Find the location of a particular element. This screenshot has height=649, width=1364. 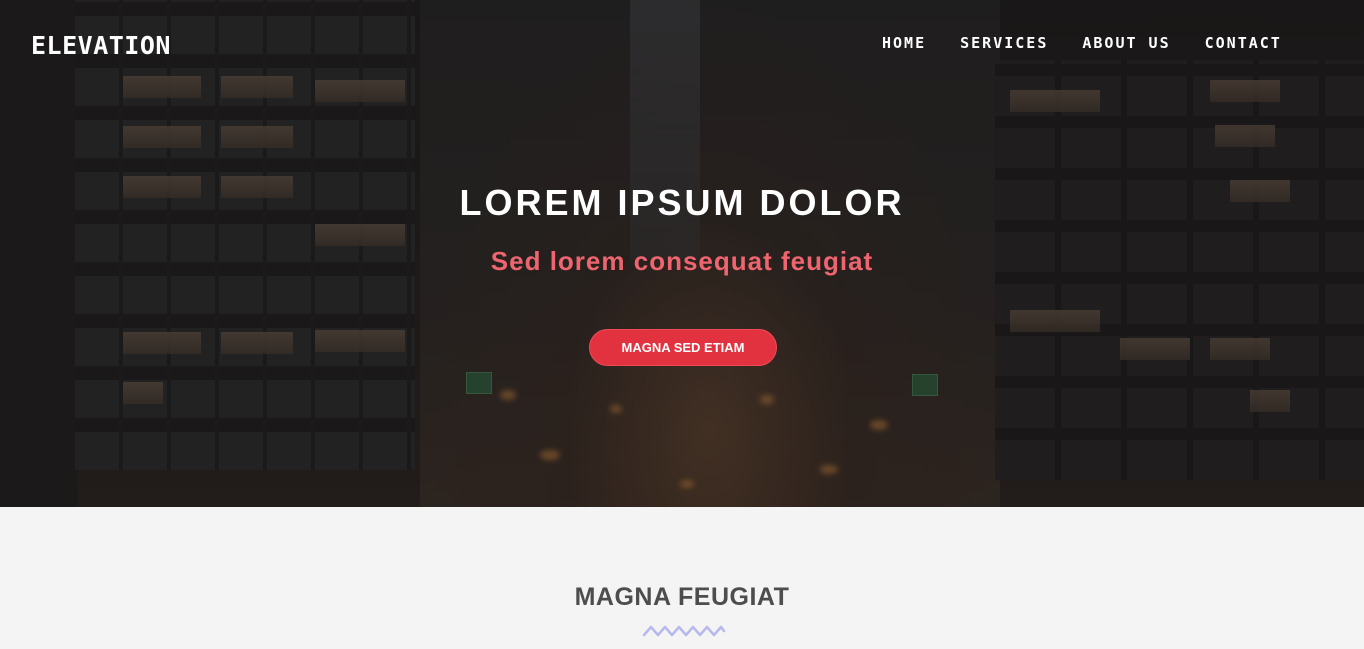

cta-button: MAGNA SED ETIAM is located at coordinates (683, 347).